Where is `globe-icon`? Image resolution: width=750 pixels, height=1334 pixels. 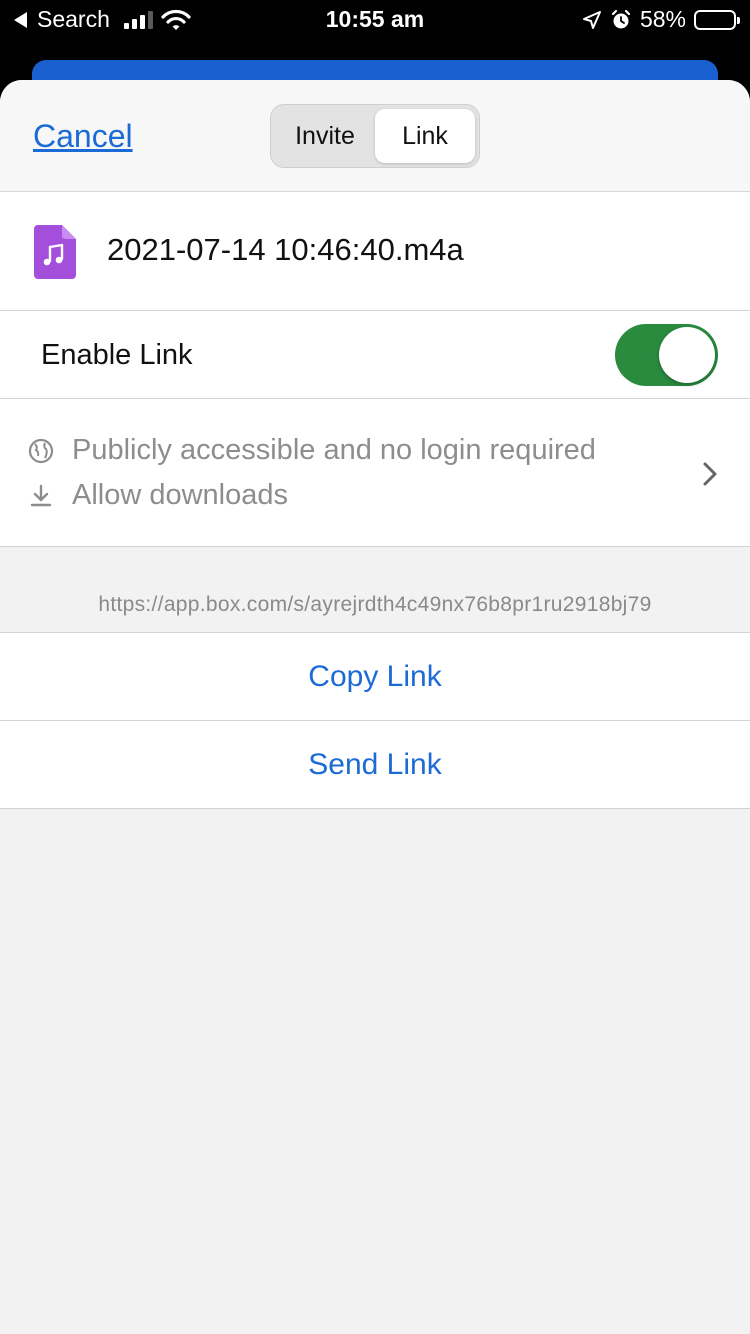
globe-icon is located at coordinates (41, 450).